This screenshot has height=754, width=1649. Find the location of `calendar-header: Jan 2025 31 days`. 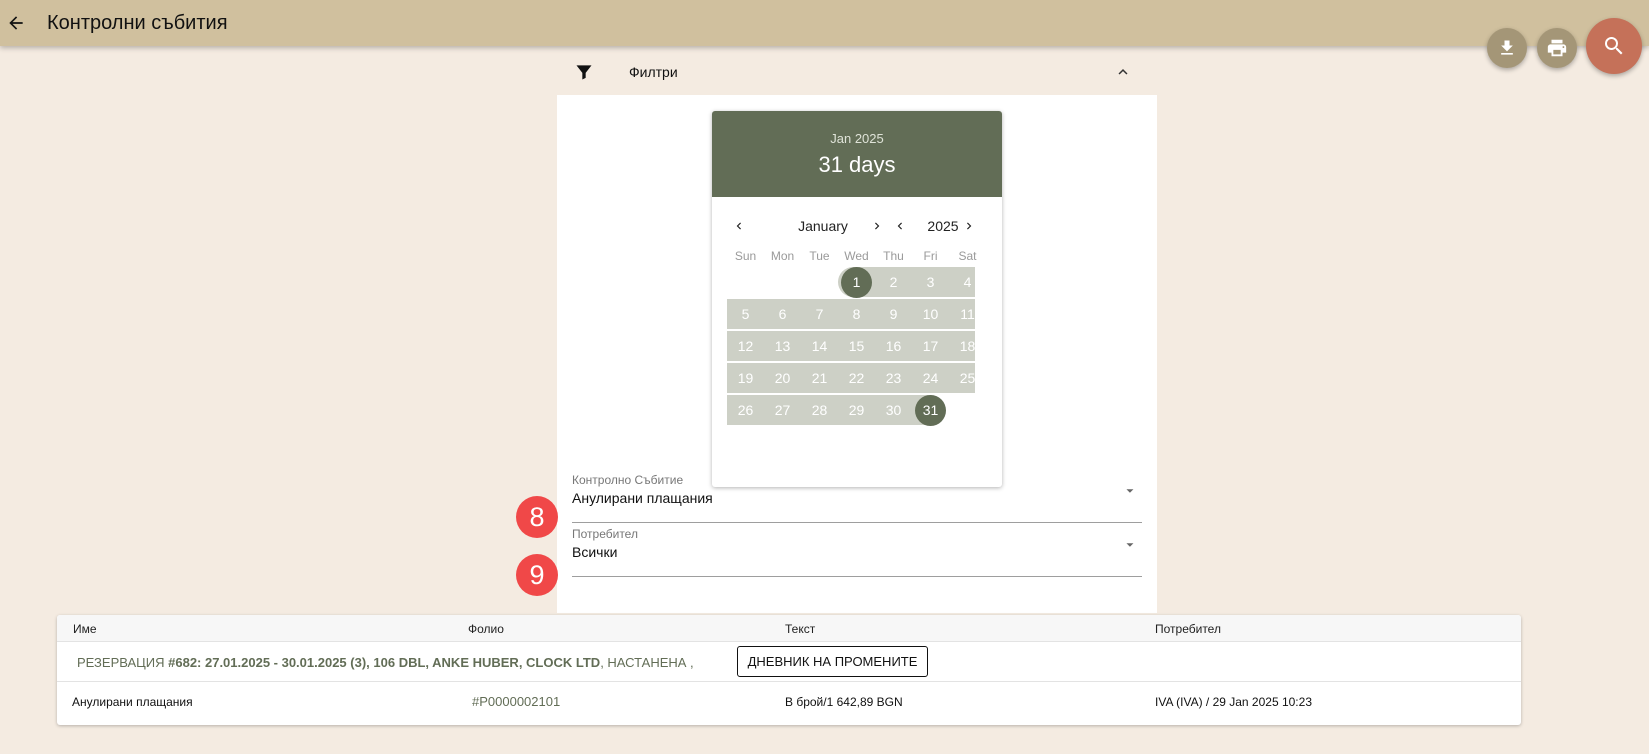

calendar-header: Jan 2025 31 days is located at coordinates (857, 154).